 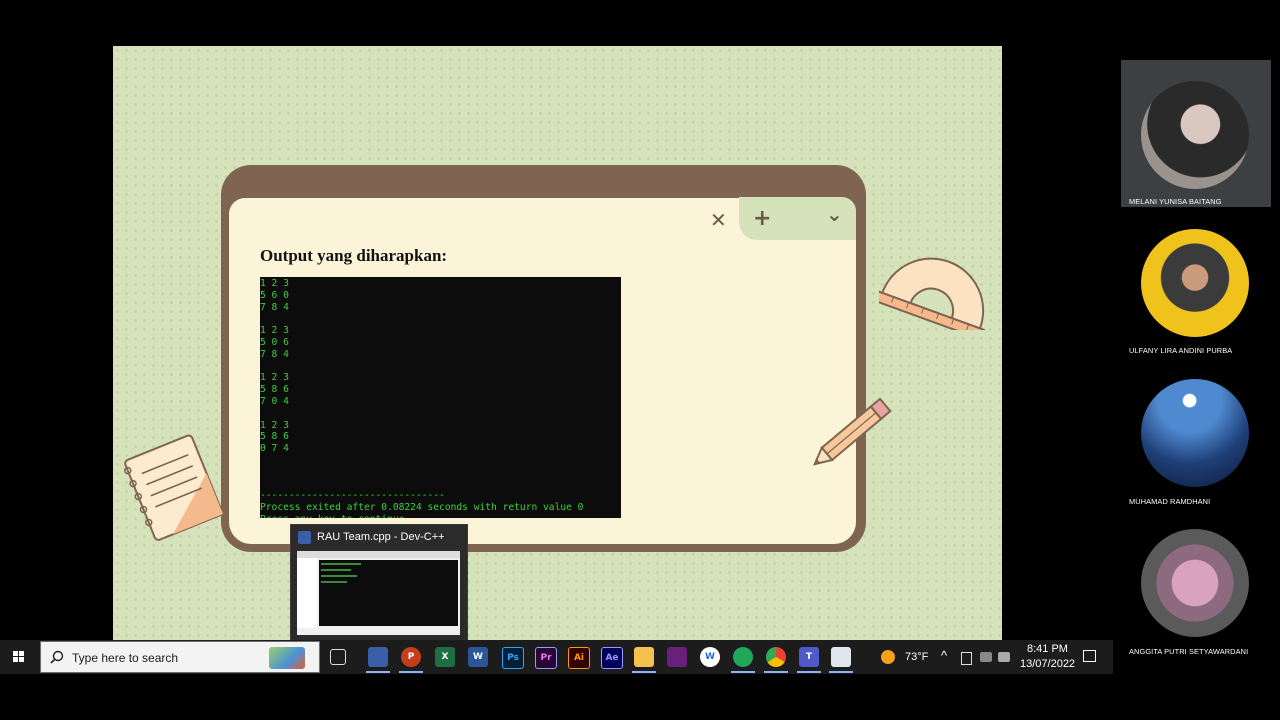 I want to click on windows-logo-icon, so click(x=18, y=656).